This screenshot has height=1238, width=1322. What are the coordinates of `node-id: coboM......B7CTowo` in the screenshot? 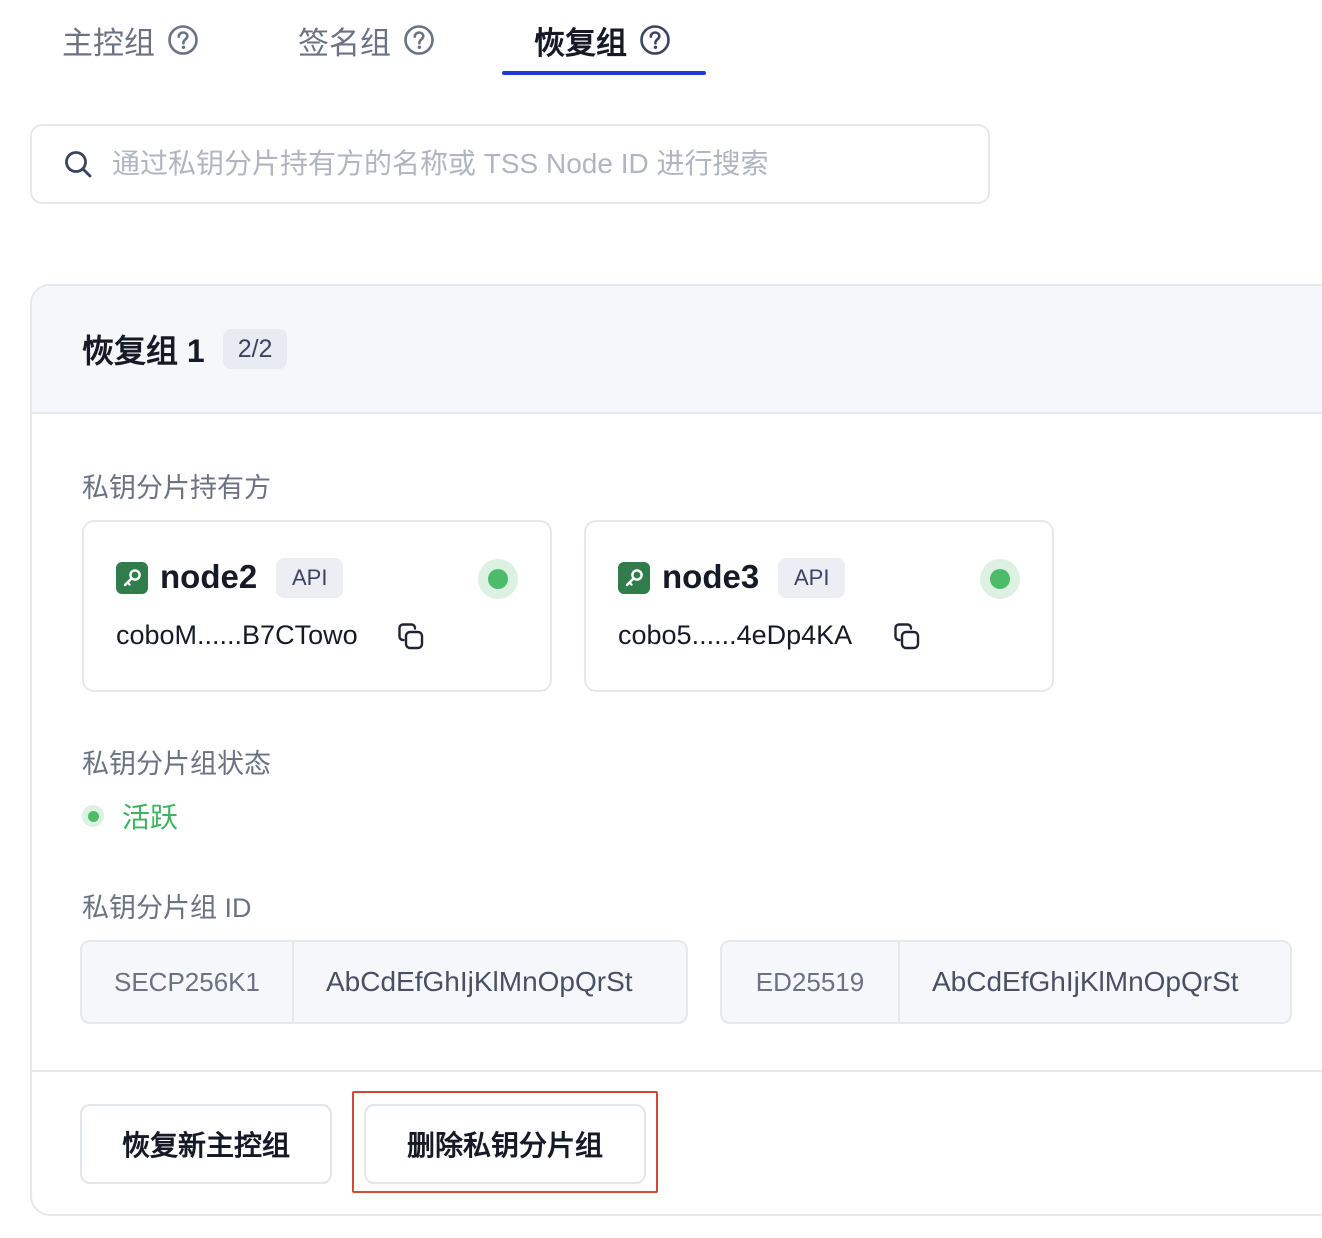 It's located at (237, 635).